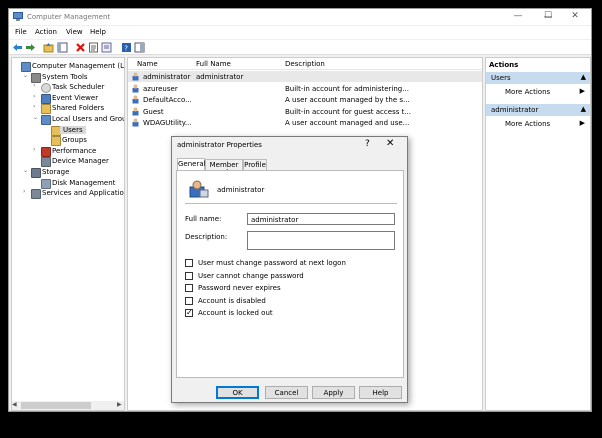 This screenshot has width=602, height=438. I want to click on checkbox: ✓, so click(189, 312).